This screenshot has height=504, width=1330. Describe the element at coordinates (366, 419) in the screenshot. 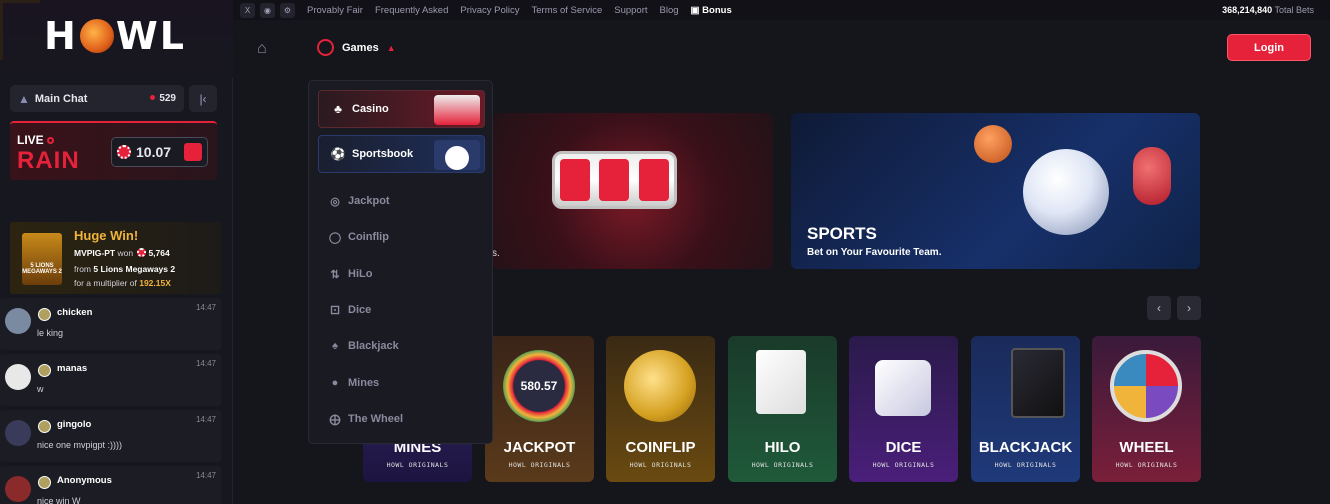

I see `menu-item-the-wheel: ⨁ The Wheel` at that location.